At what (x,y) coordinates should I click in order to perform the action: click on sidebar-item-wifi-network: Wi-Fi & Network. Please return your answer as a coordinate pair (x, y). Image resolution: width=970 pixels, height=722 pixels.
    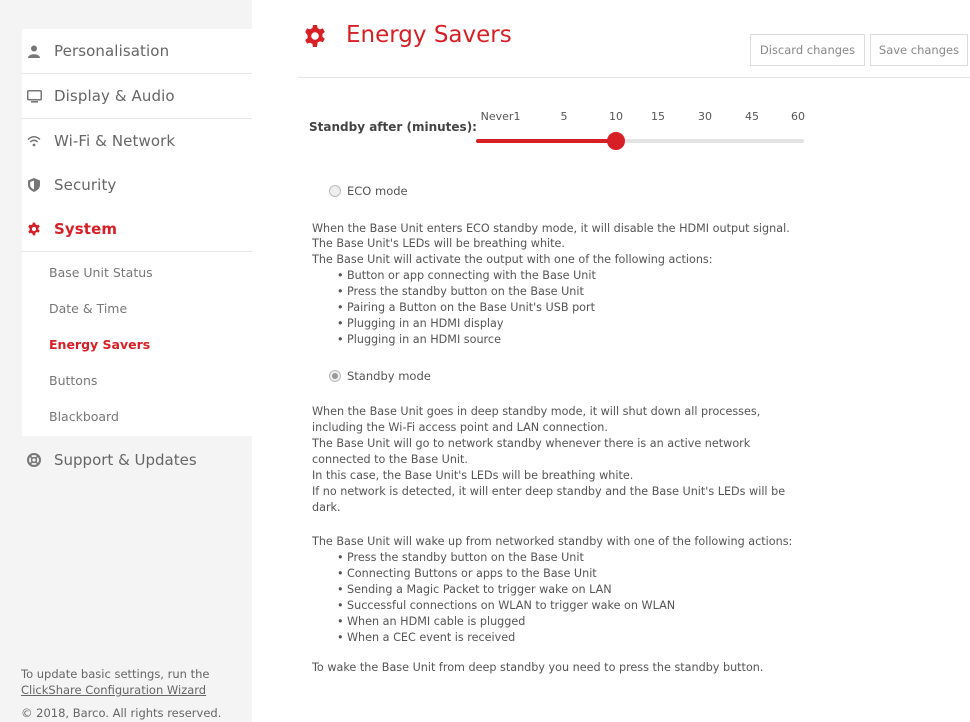
    Looking at the image, I should click on (137, 141).